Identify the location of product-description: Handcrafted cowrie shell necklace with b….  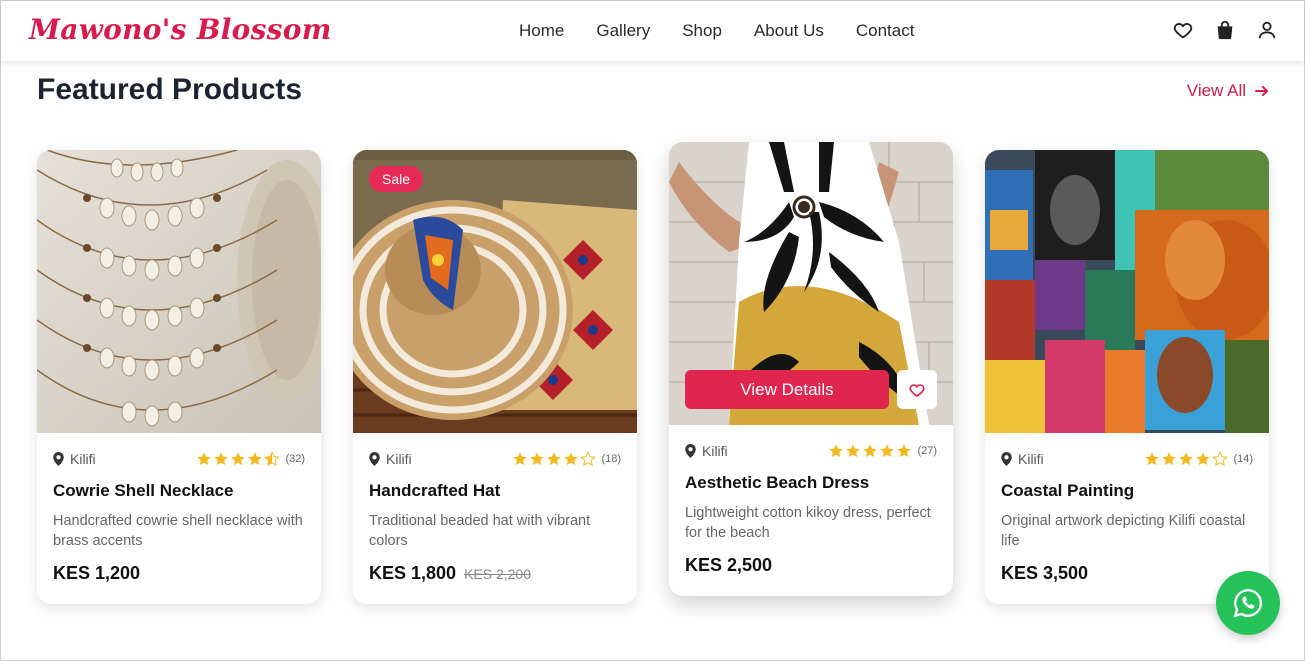
(178, 531).